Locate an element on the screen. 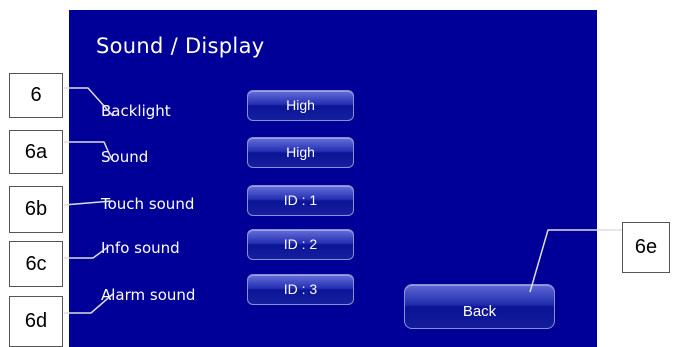  alarm-sound-label: Alarm sound is located at coordinates (148, 295).